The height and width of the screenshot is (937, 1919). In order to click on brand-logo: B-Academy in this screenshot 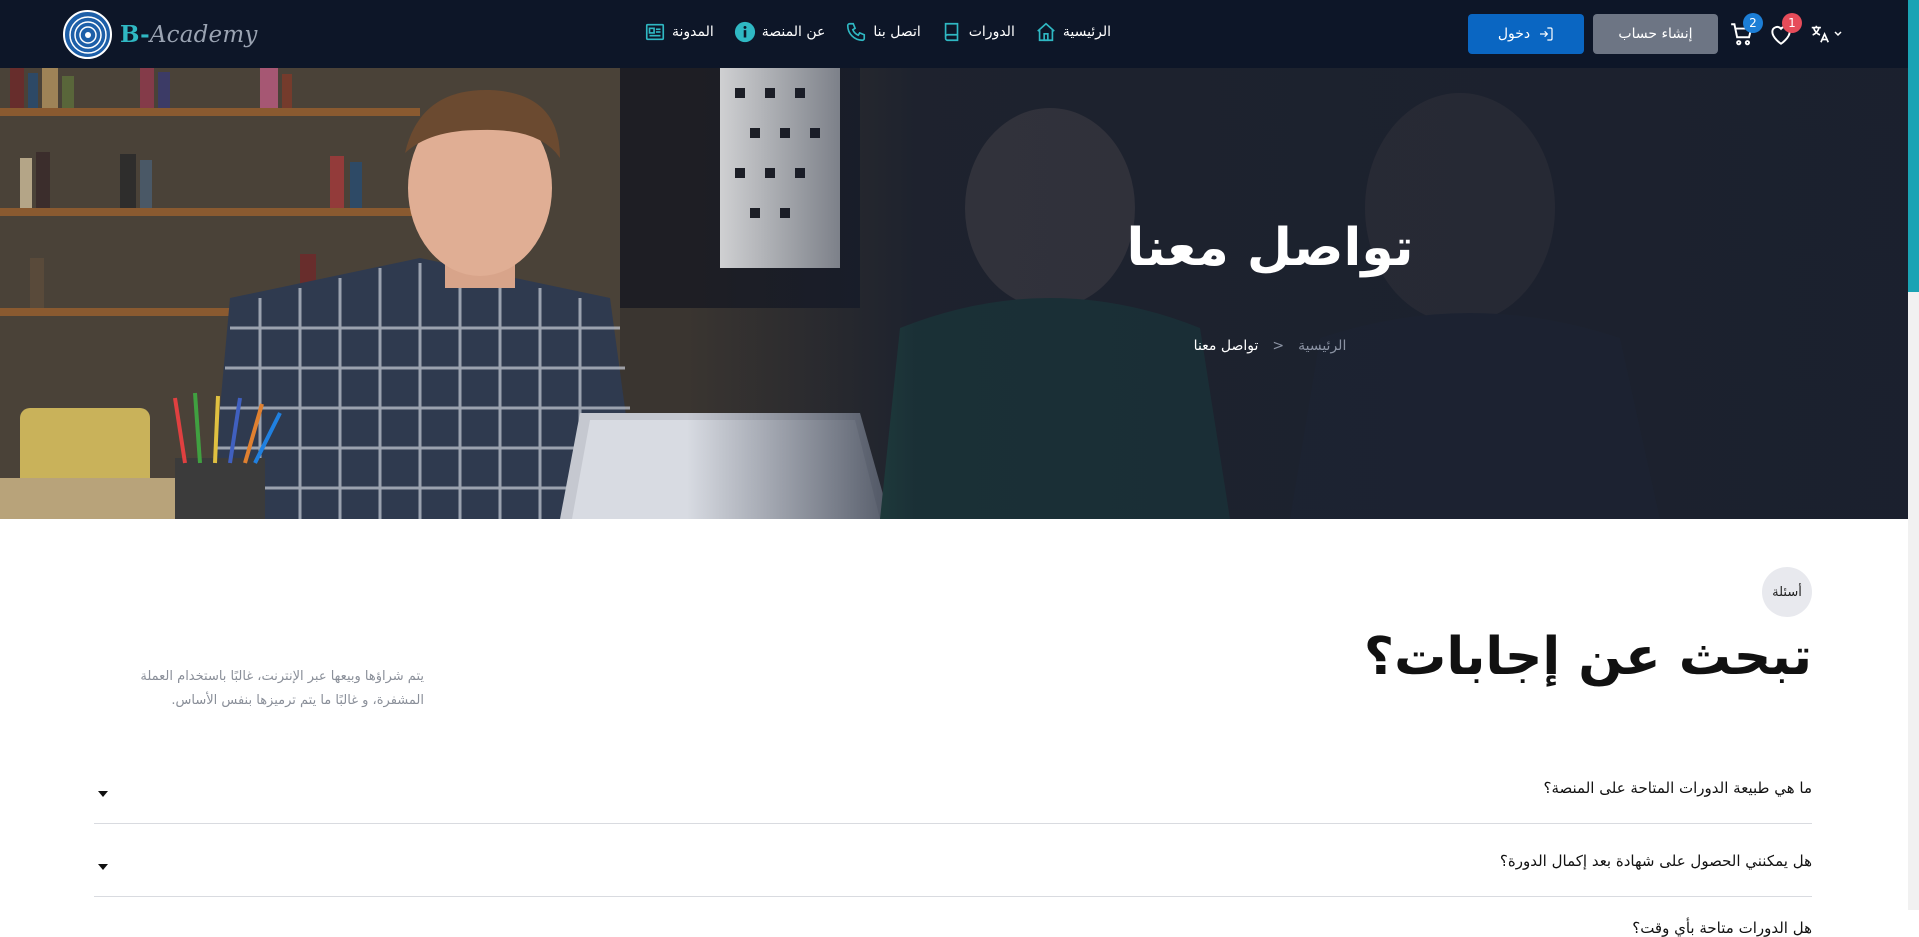, I will do `click(160, 34)`.